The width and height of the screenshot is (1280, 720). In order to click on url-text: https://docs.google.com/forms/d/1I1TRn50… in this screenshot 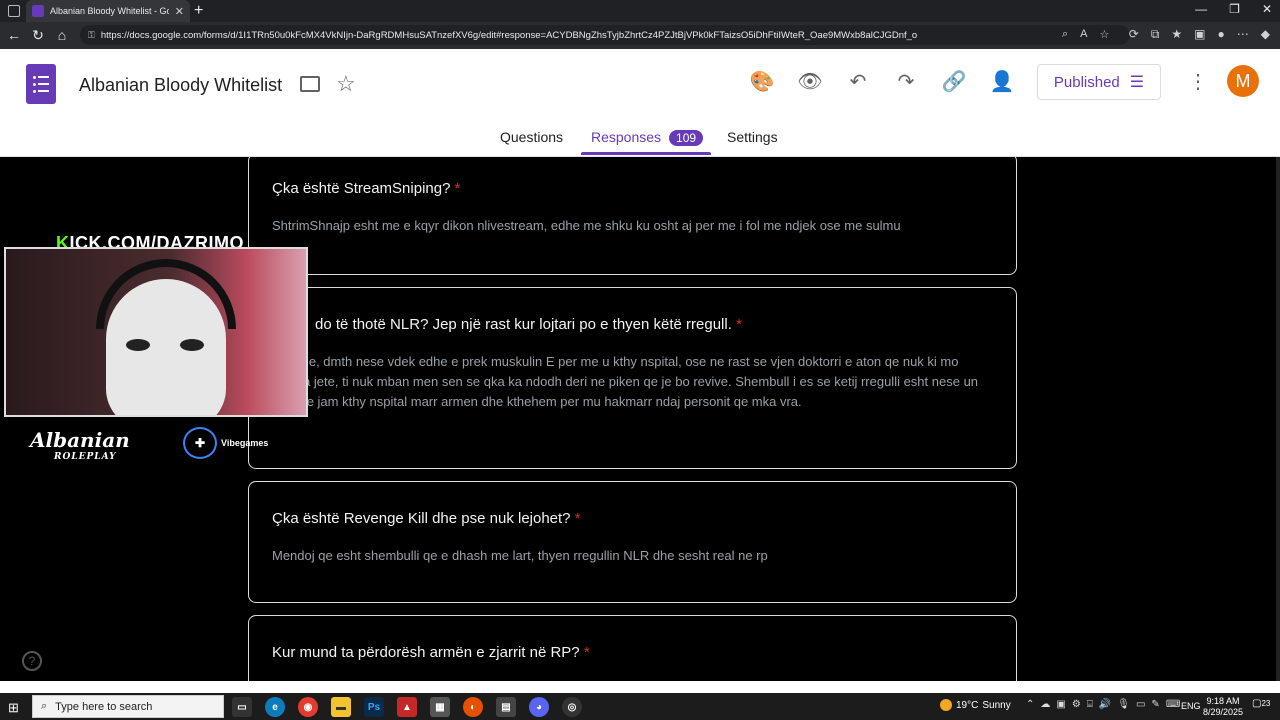, I will do `click(509, 35)`.